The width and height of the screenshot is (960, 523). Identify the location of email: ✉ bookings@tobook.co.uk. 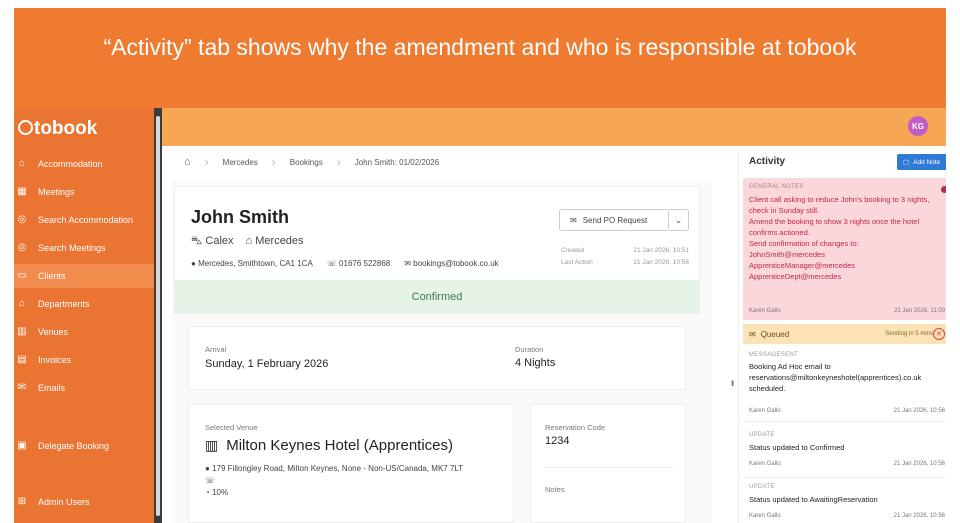
(451, 263).